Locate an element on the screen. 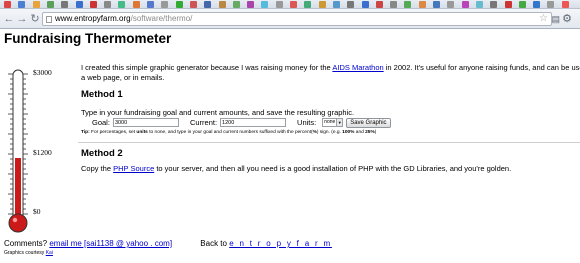 The image size is (580, 263). entropyfarm-link: e n t r o p y f a r m is located at coordinates (280, 243).